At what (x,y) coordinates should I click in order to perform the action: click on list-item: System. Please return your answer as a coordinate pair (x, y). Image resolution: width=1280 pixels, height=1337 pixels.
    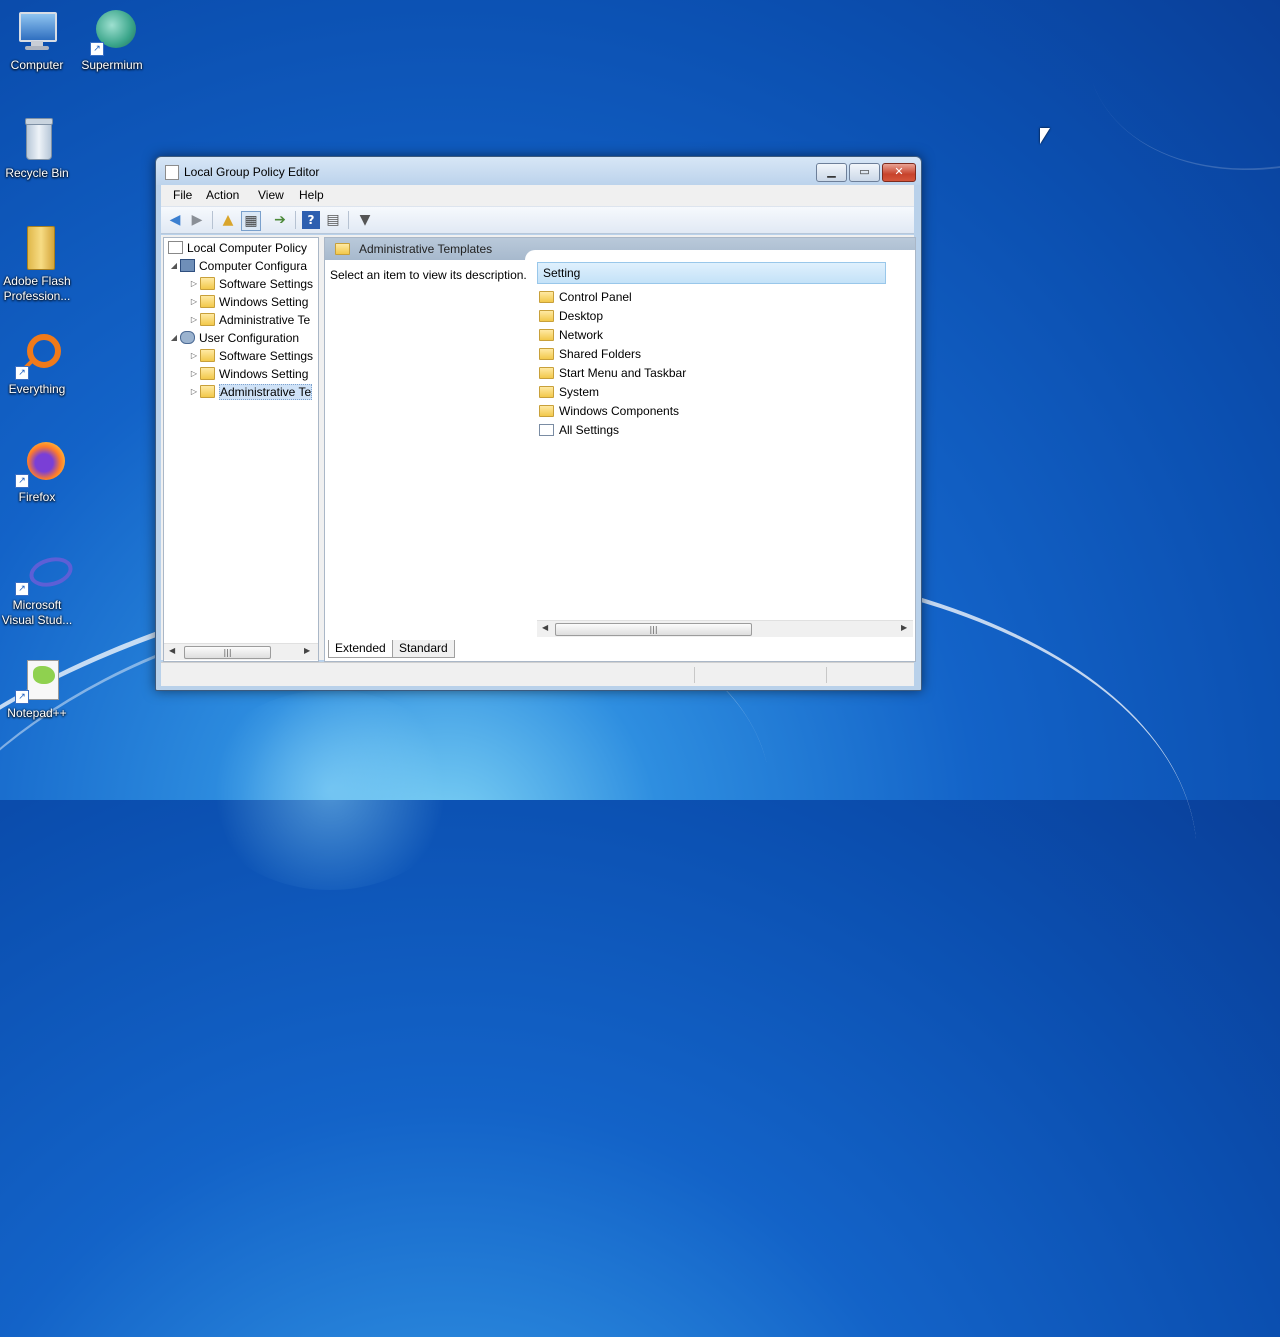
    Looking at the image, I should click on (569, 392).